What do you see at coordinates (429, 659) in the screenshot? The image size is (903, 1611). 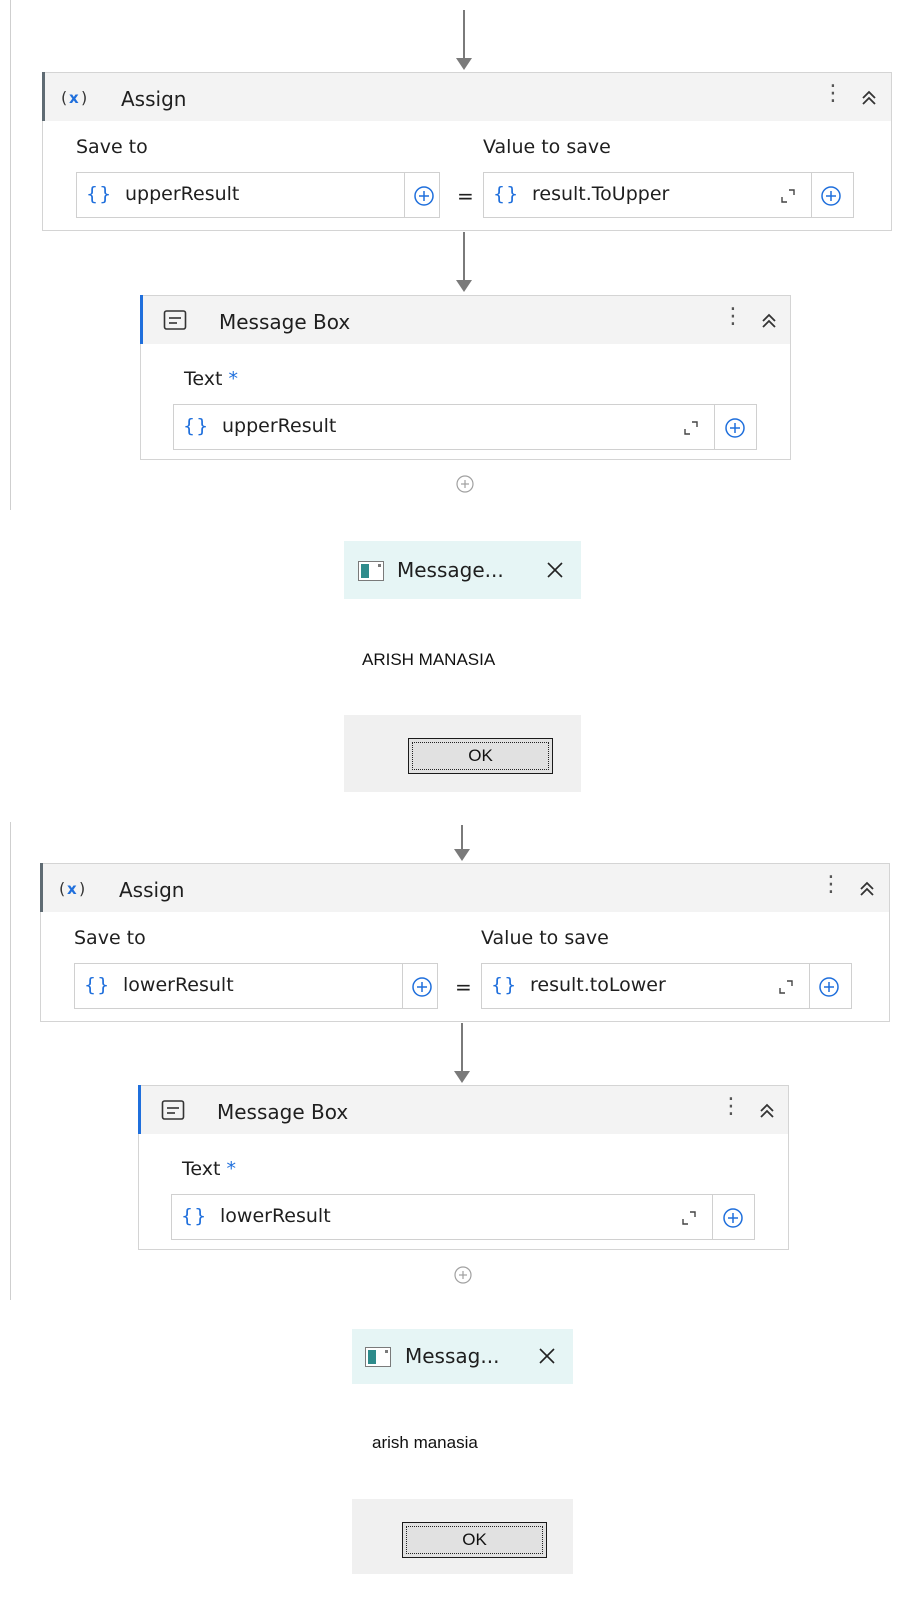 I see `dialog-message: ARISH MANASIA` at bounding box center [429, 659].